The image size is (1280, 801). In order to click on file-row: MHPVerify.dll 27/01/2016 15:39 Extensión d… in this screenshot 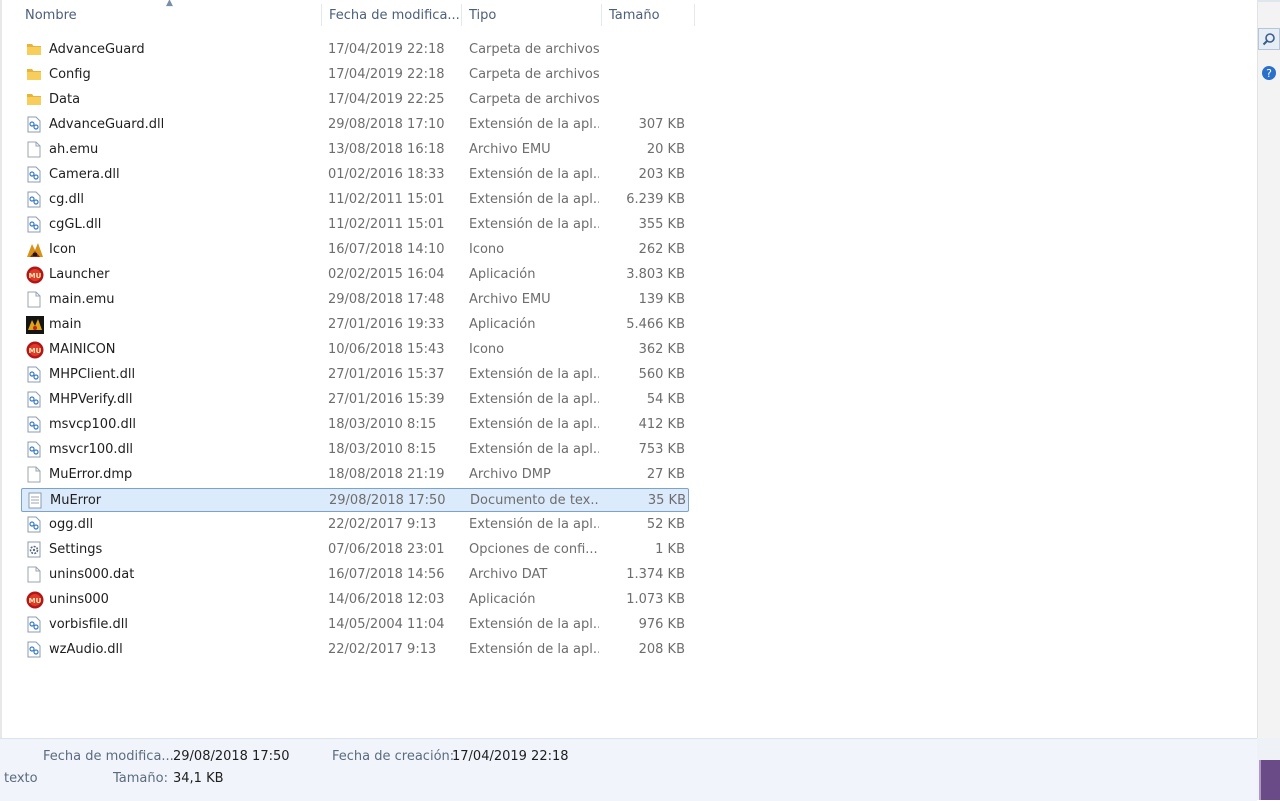, I will do `click(355, 400)`.